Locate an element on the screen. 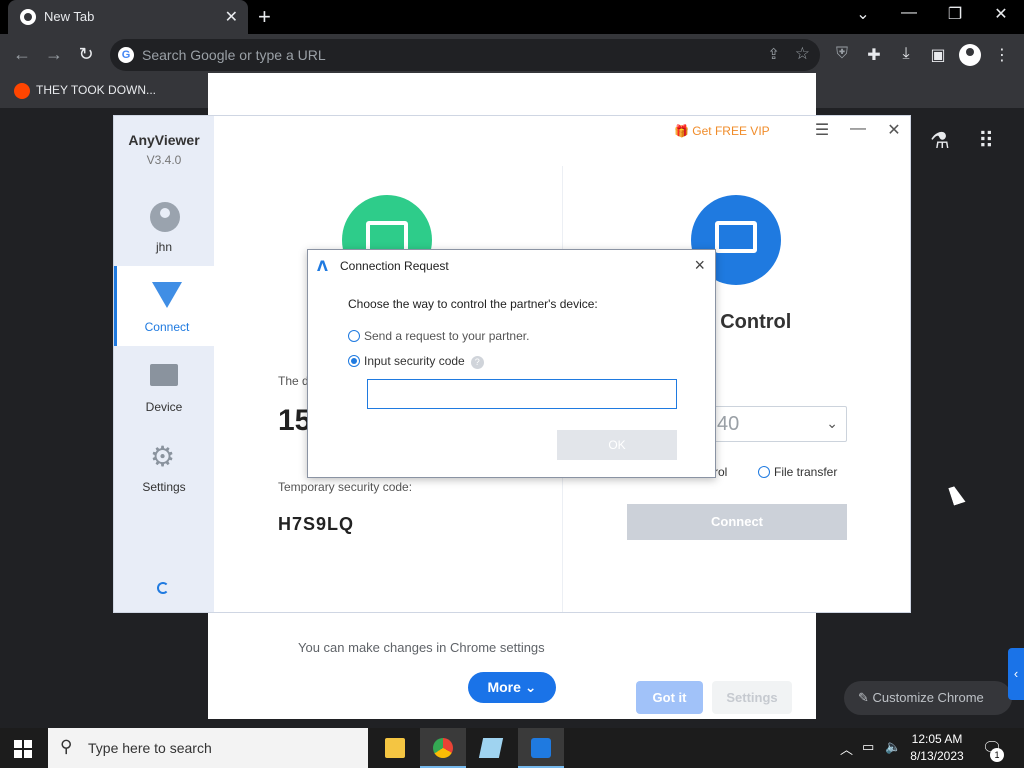  apps-grid-icon: ⠿ is located at coordinates (986, 141).